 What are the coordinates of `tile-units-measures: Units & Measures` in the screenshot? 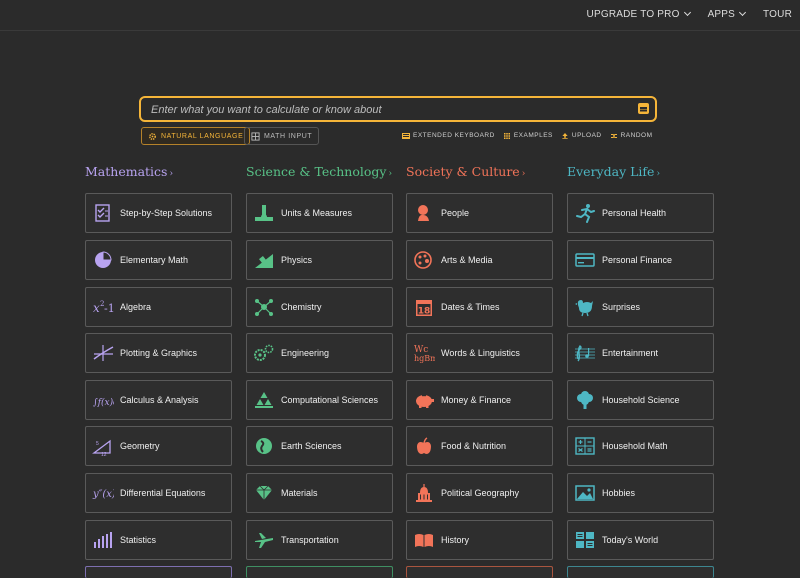 It's located at (319, 213).